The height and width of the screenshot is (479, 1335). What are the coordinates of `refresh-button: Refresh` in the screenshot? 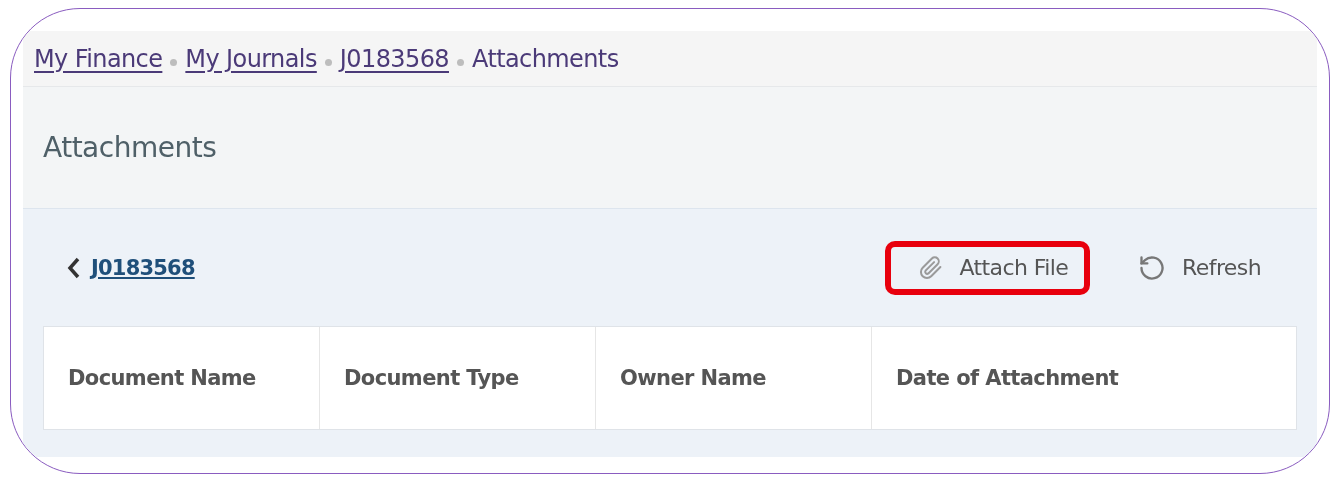 It's located at (1193, 267).